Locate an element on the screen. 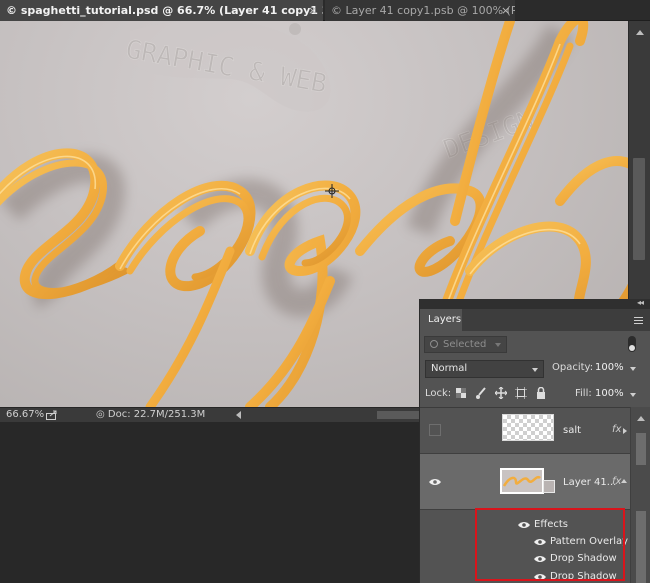 Image resolution: width=650 pixels, height=583 pixels. visibility-toggle is located at coordinates (435, 430).